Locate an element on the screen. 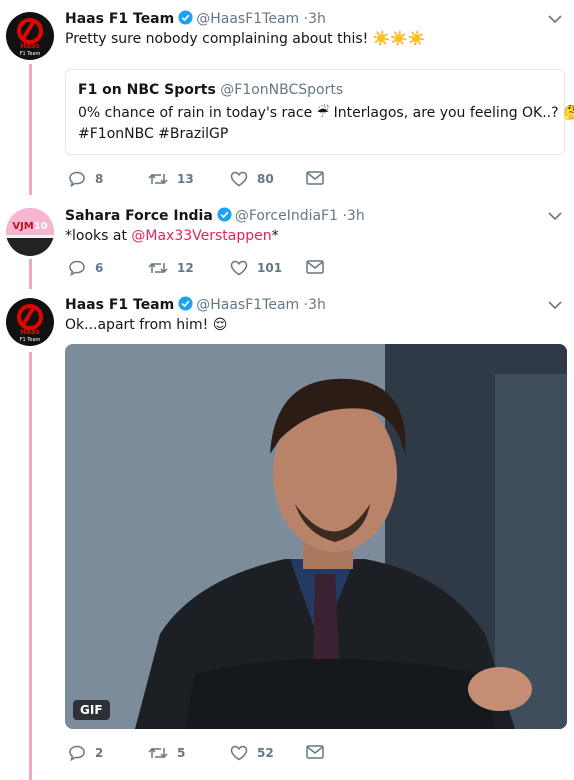 This screenshot has width=574, height=780. retweet-button: 13 is located at coordinates (171, 179).